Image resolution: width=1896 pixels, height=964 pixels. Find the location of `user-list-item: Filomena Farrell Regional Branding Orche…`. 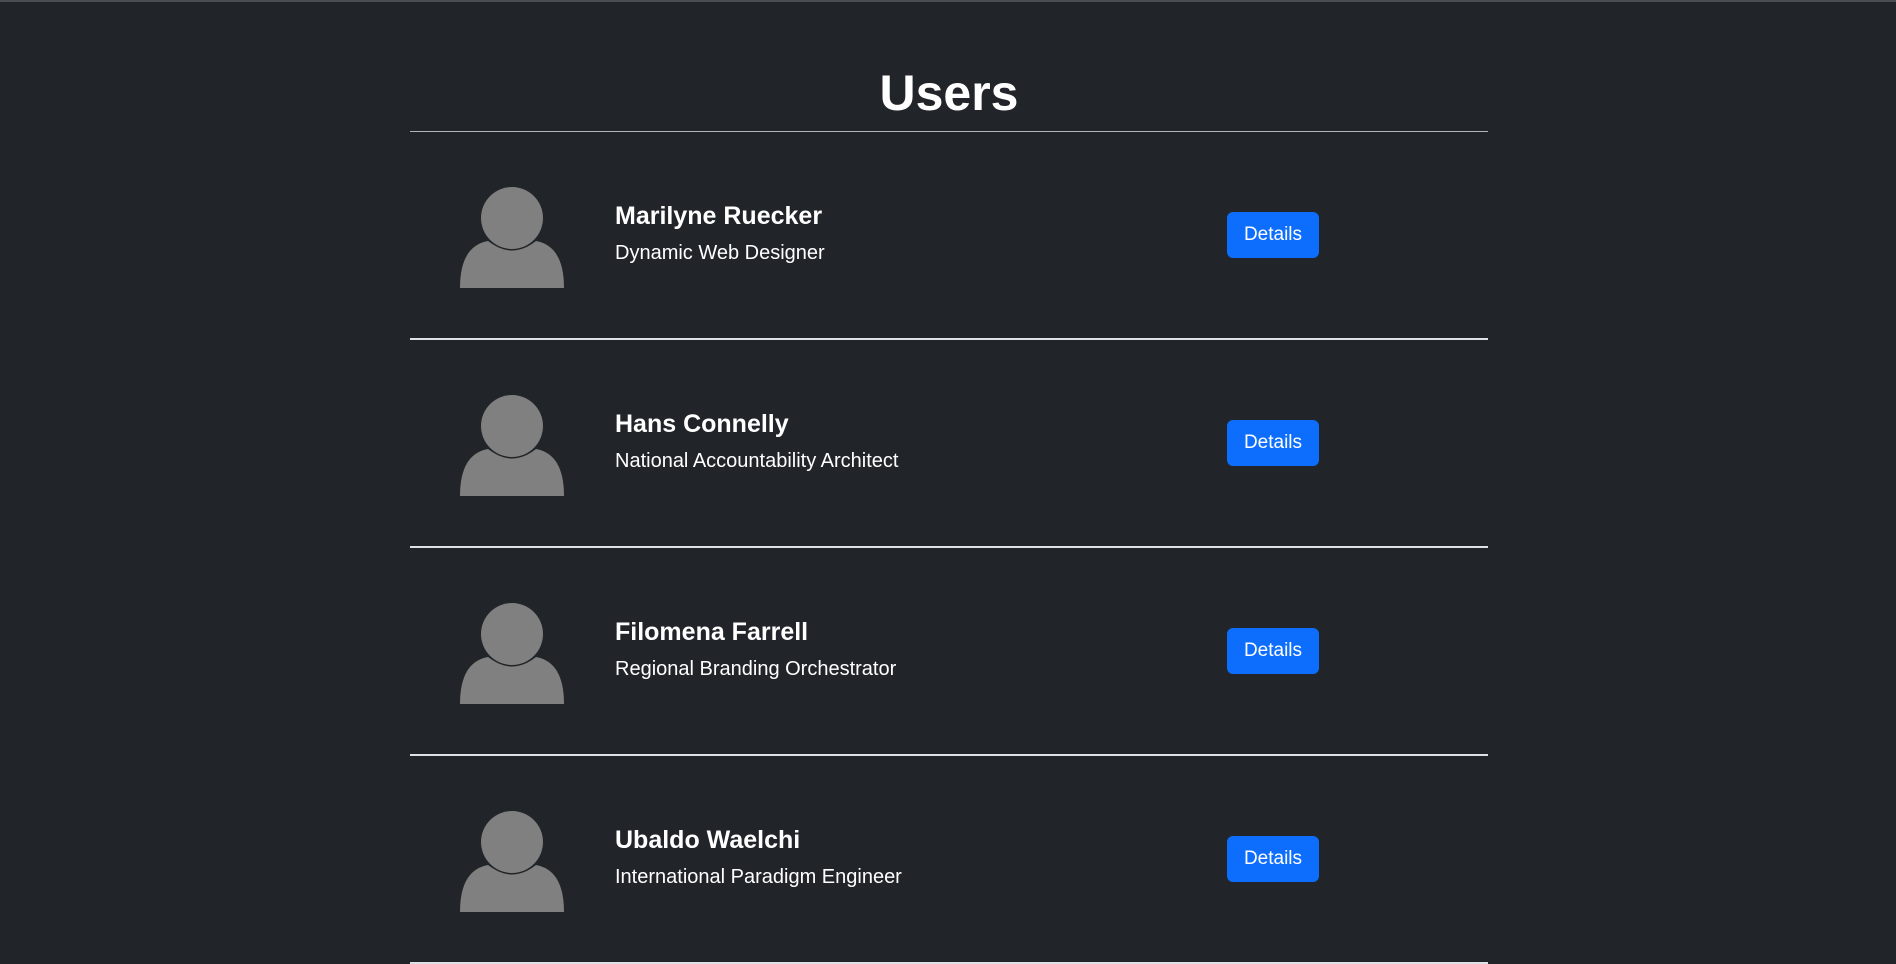

user-list-item: Filomena Farrell Regional Branding Orche… is located at coordinates (949, 652).